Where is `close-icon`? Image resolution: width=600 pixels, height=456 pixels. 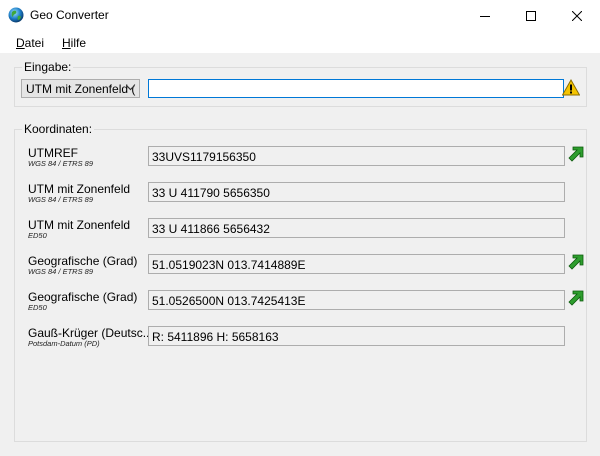
close-icon is located at coordinates (577, 15).